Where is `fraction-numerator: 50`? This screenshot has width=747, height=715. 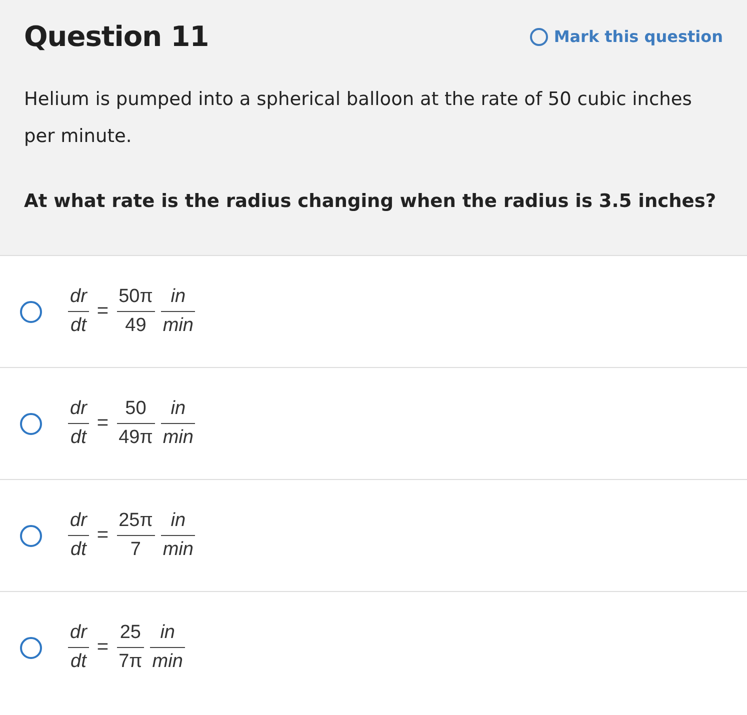 fraction-numerator: 50 is located at coordinates (135, 411).